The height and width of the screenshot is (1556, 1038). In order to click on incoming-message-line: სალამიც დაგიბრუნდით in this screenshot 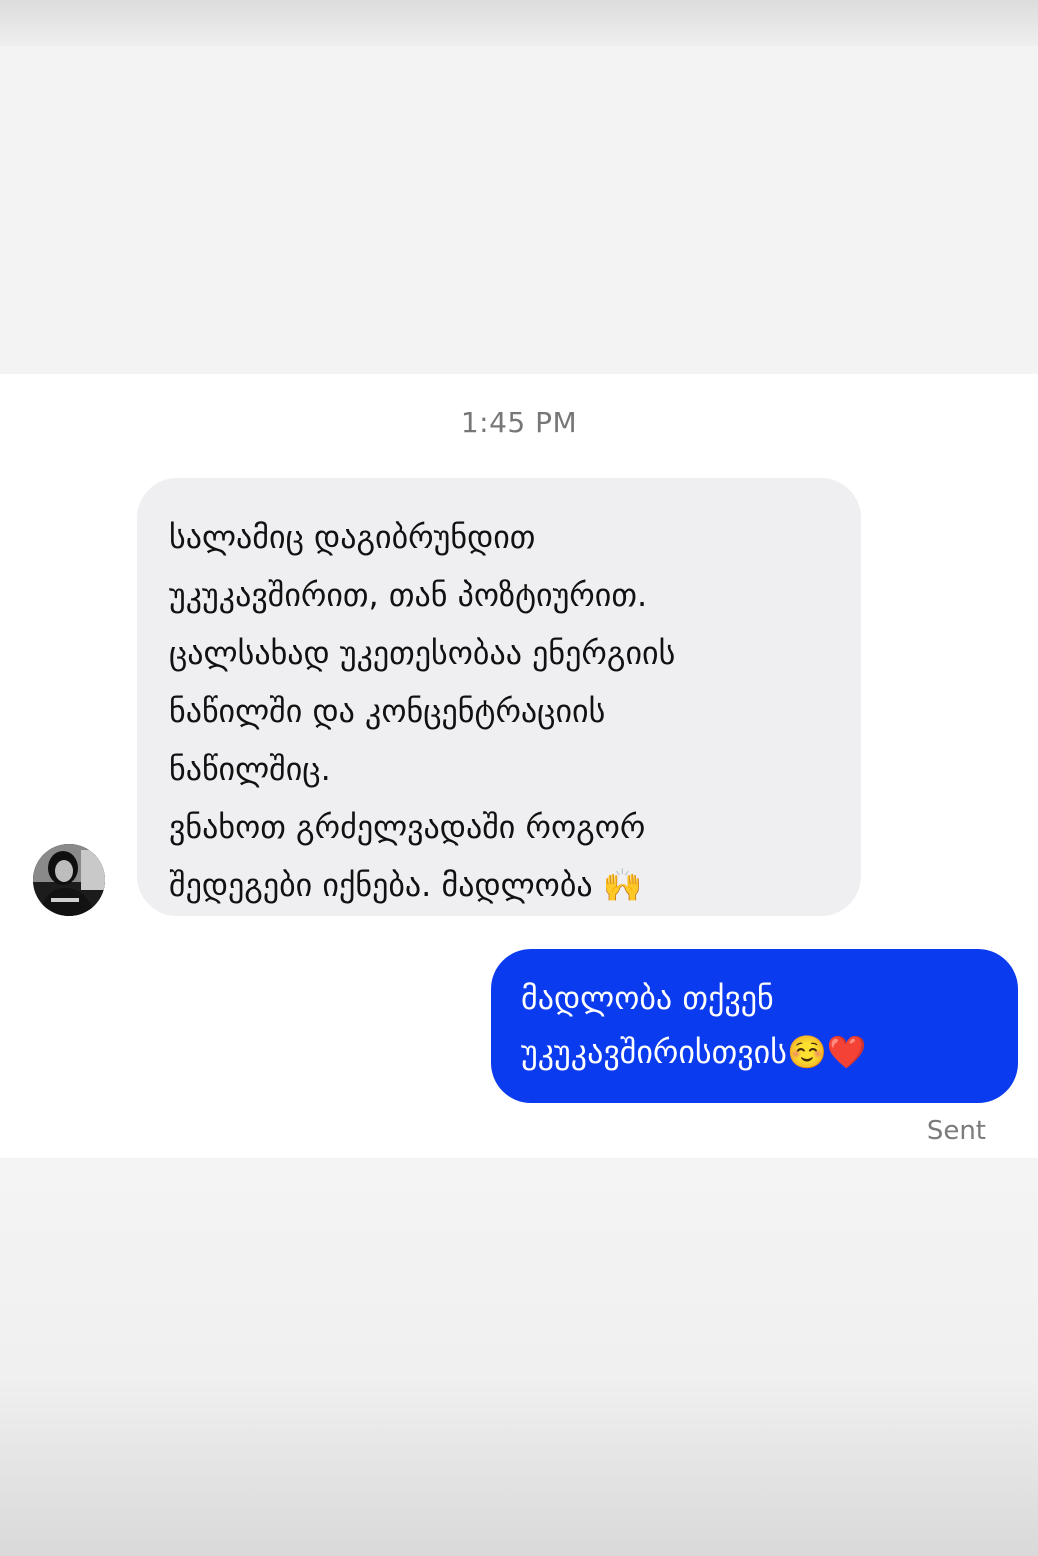, I will do `click(352, 537)`.